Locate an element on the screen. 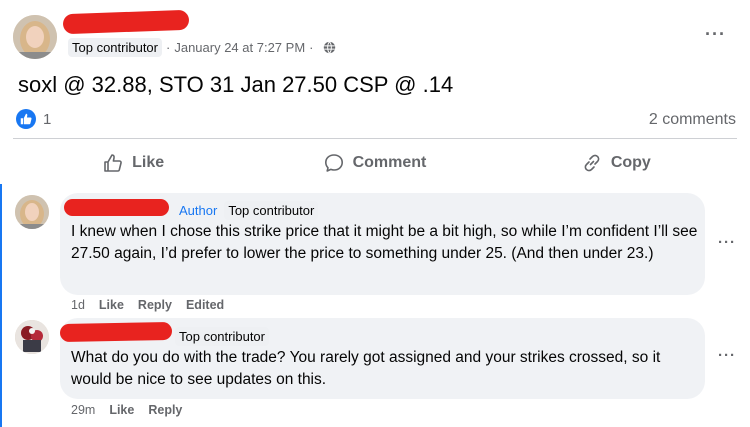 The image size is (750, 427). post-author-avatar is located at coordinates (35, 37).